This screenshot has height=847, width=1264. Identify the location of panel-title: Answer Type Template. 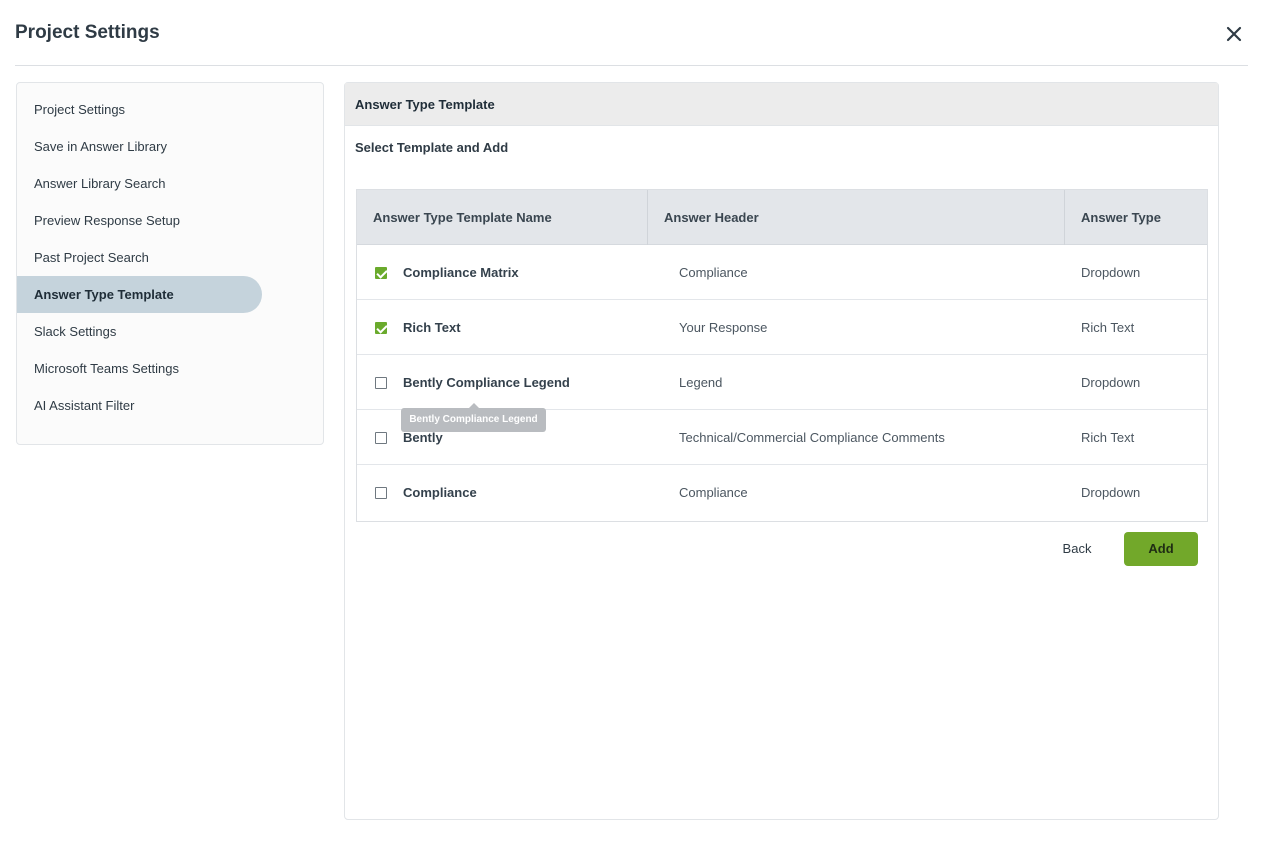
(425, 104).